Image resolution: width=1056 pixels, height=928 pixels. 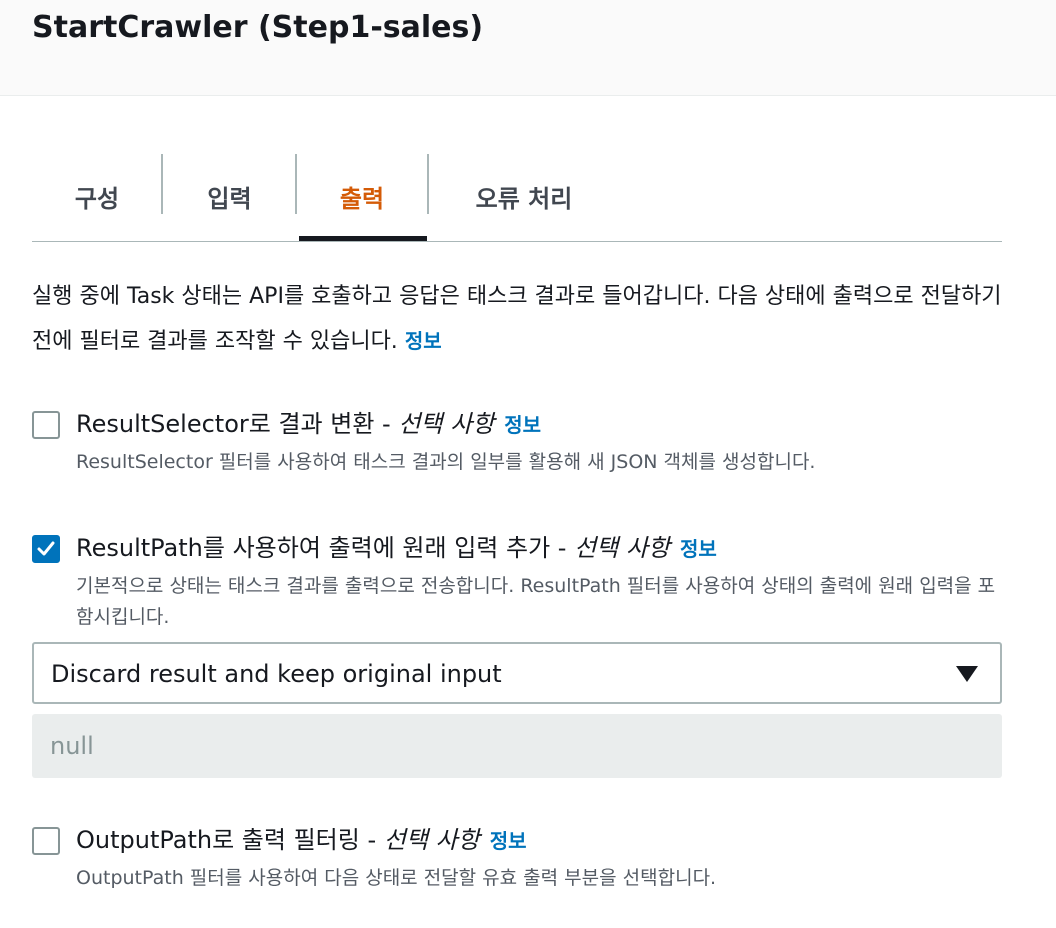 What do you see at coordinates (258, 27) in the screenshot?
I see `panel-title: StartCrawler (Step1-sales)` at bounding box center [258, 27].